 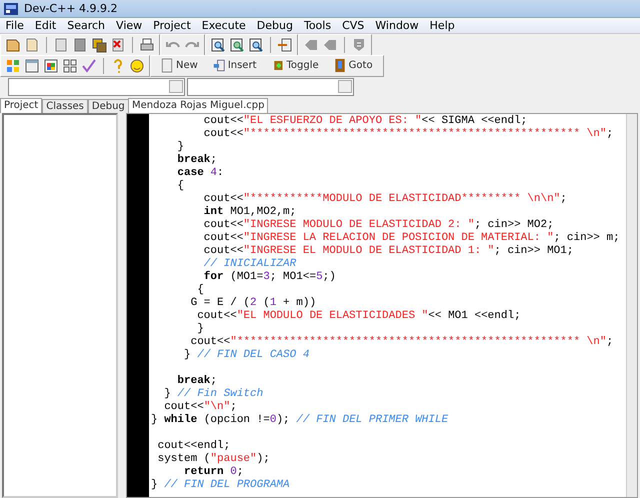 I want to click on toolbar-button: Toggle, so click(x=295, y=65).